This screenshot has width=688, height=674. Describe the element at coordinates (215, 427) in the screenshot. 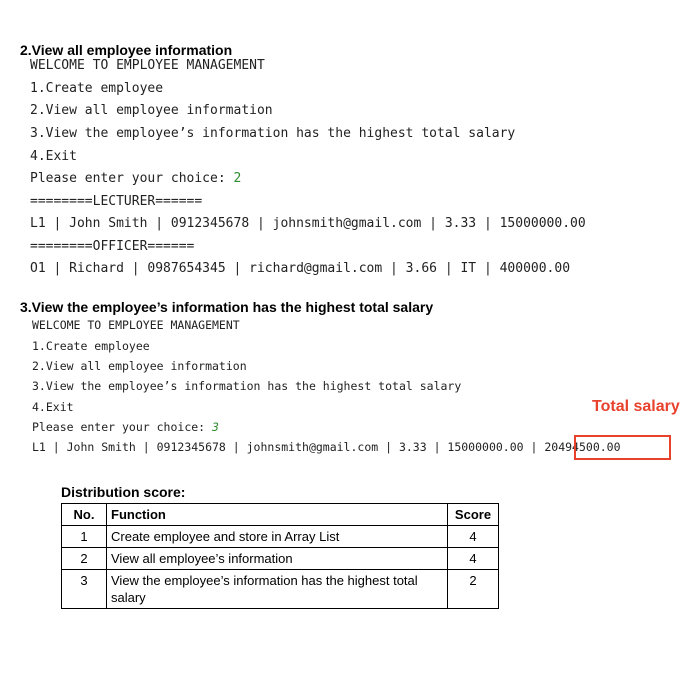

I see `choice-value: 3` at that location.